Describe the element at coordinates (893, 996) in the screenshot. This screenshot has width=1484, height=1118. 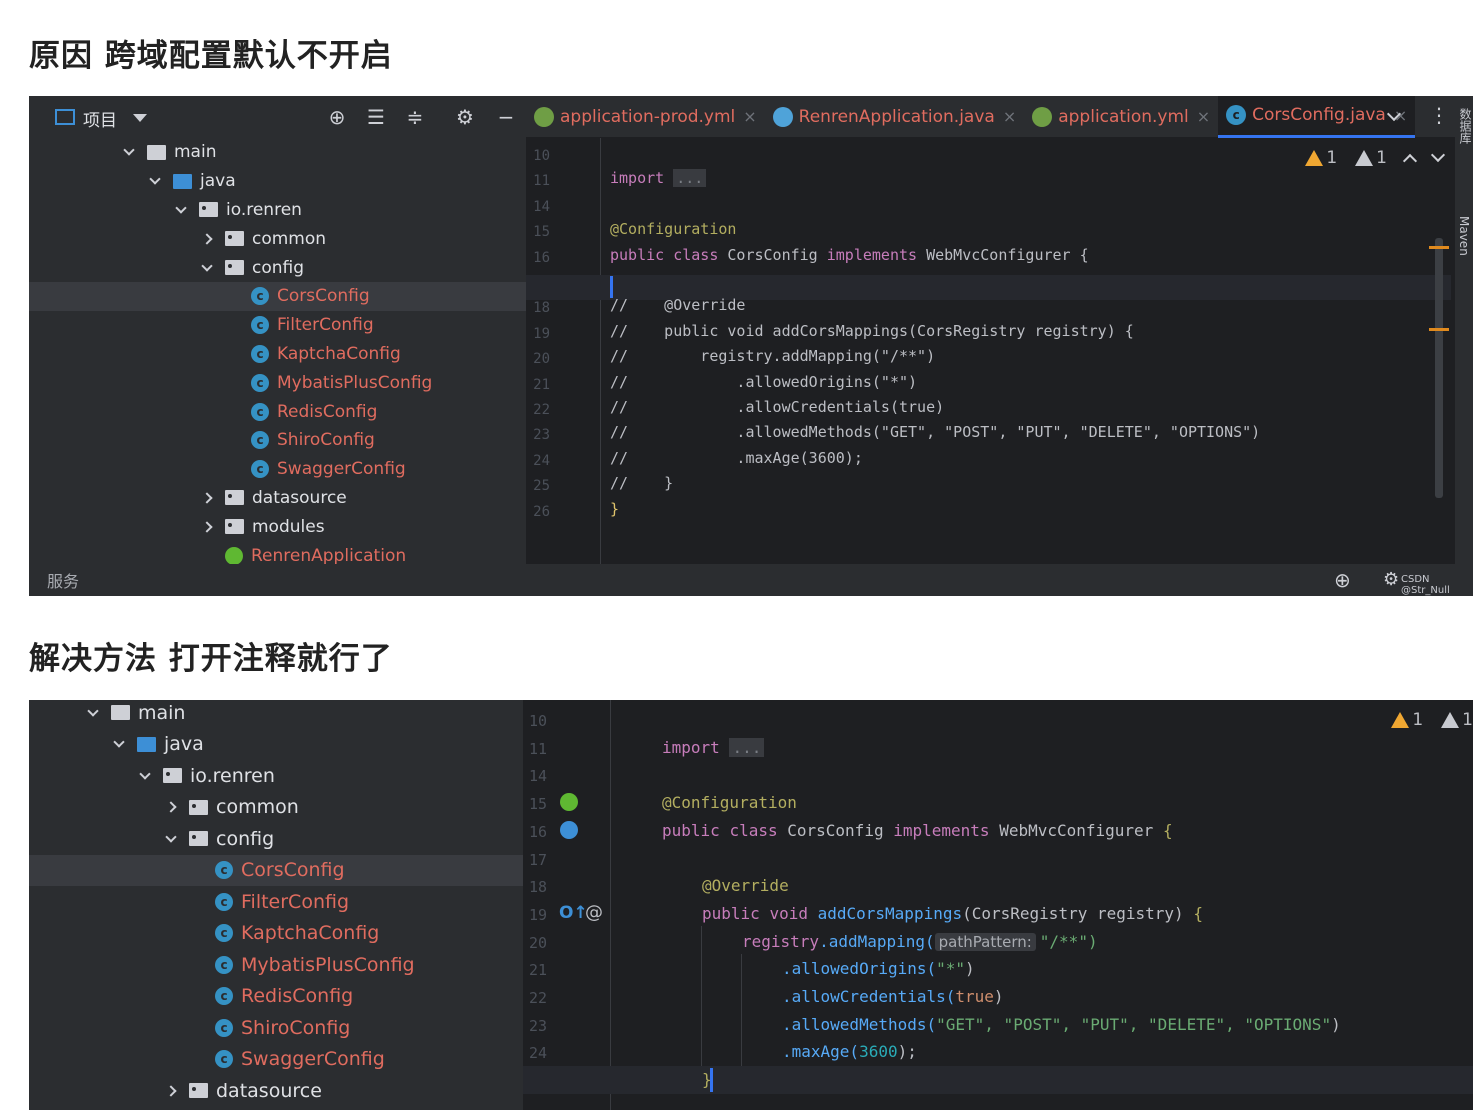
I see `code-line: .allowCredentials(true)` at that location.